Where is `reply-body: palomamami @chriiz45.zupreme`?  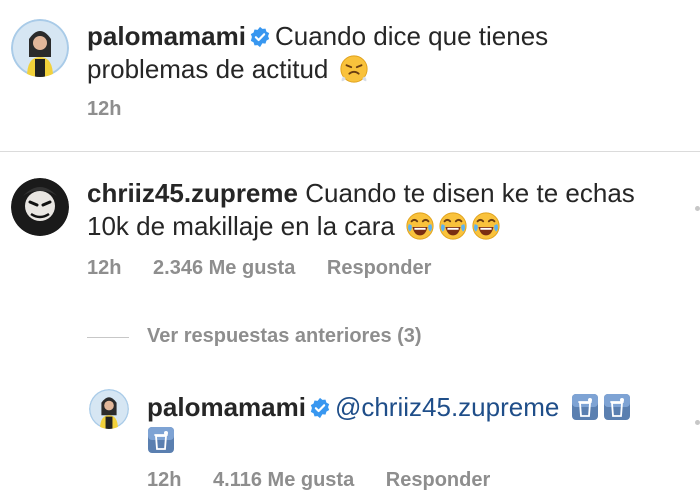
reply-body: palomamami @chriiz45.zupreme is located at coordinates (412, 424).